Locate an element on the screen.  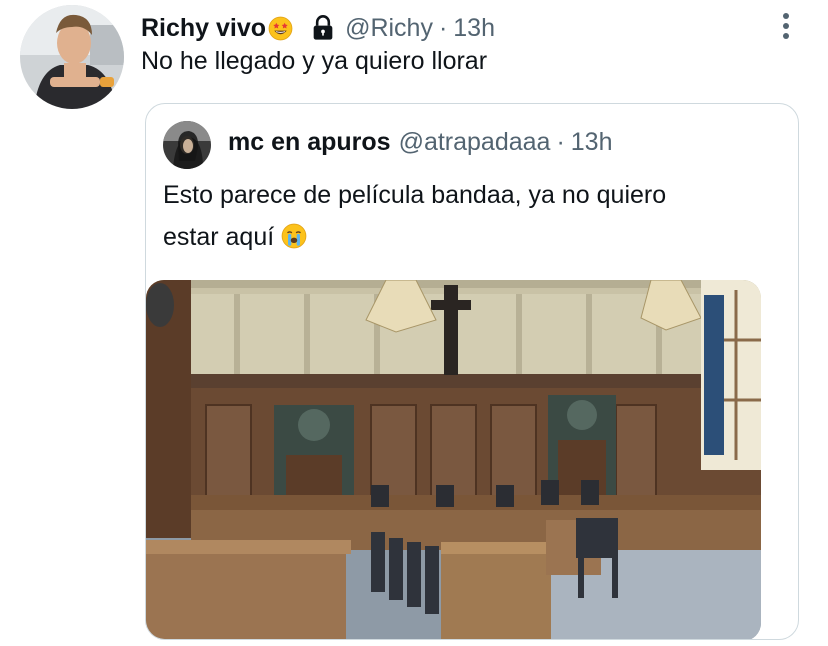
quoted-author-avatar is located at coordinates (187, 145).